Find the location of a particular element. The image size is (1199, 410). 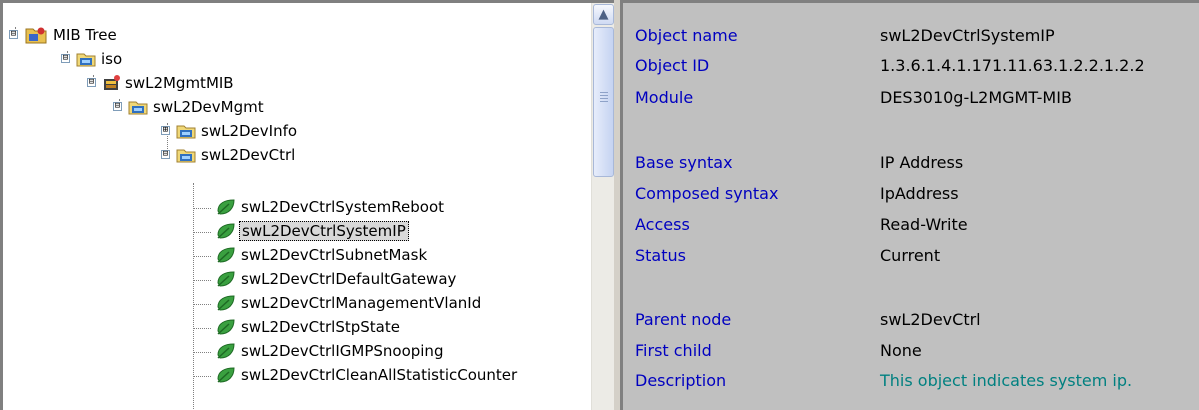

tree-node-label: swL2DevMgmt is located at coordinates (208, 107).